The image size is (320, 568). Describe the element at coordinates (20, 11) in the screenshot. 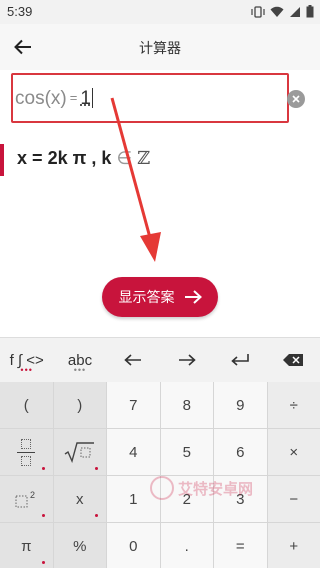

I see `status-time: 5:39` at that location.